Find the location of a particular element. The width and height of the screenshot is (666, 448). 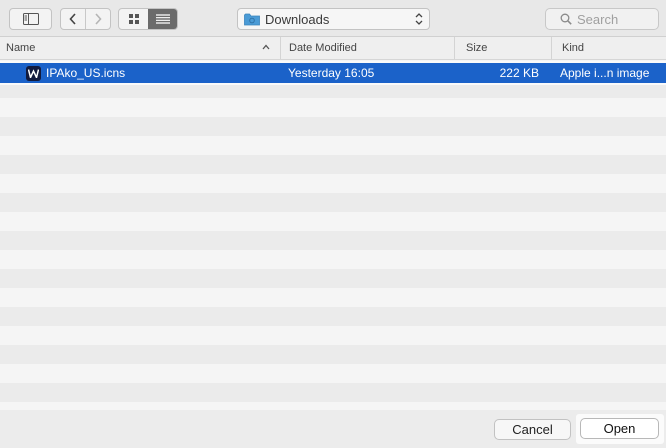

view-mode-buttons is located at coordinates (148, 19).